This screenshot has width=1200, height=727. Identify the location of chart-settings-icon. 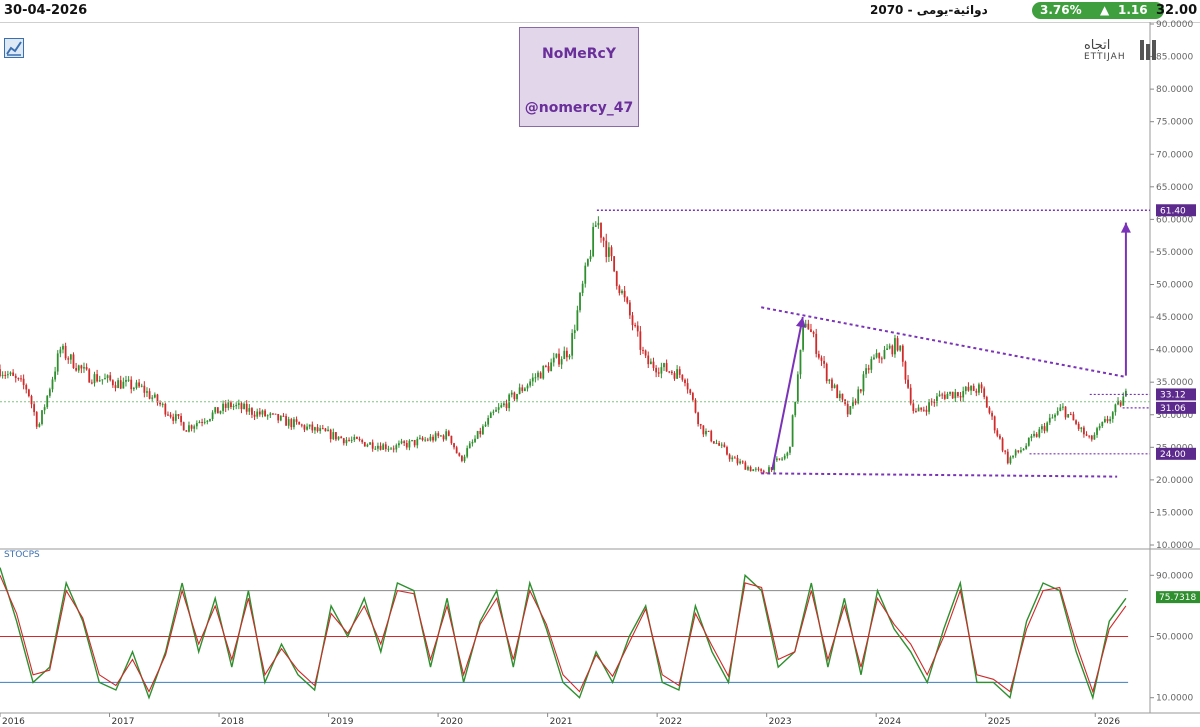
(14, 48).